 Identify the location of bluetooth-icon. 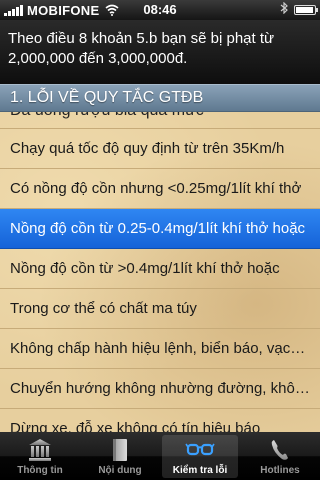
(284, 9).